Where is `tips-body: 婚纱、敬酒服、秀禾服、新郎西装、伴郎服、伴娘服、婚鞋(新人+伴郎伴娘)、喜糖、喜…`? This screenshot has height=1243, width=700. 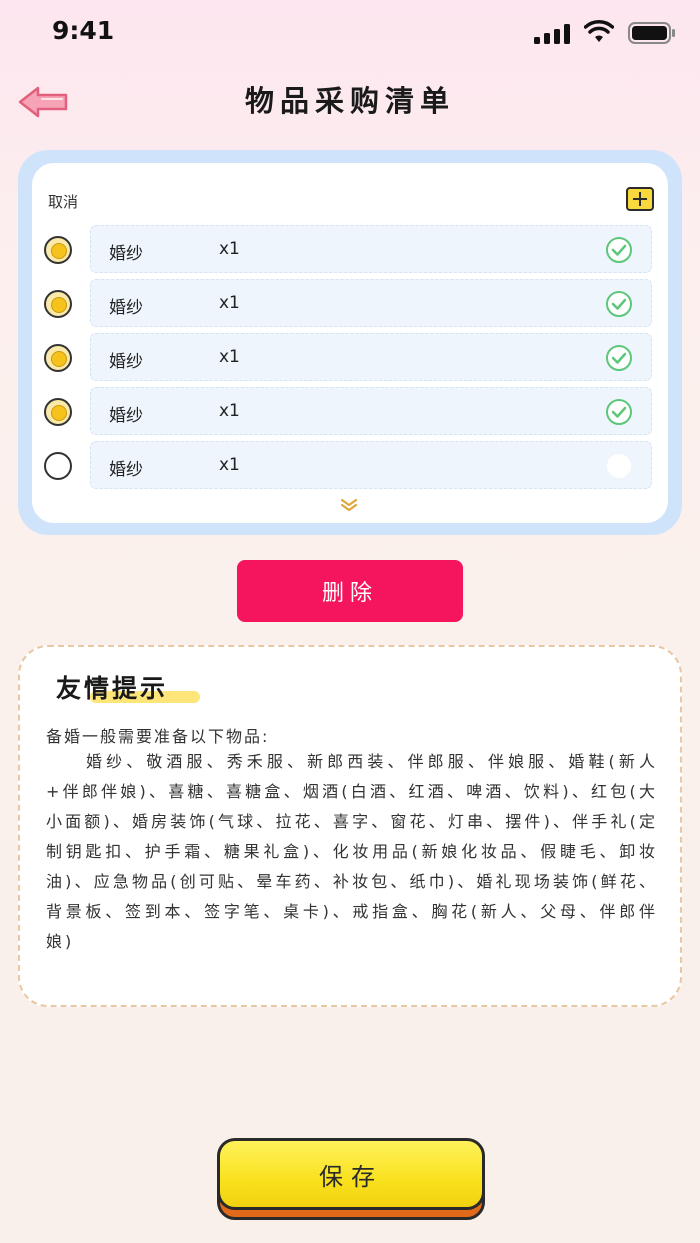
tips-body: 婚纱、敬酒服、秀禾服、新郎西装、伴郎服、伴娘服、婚鞋(新人+伴郎伴娘)、喜糖、喜… is located at coordinates (352, 851).